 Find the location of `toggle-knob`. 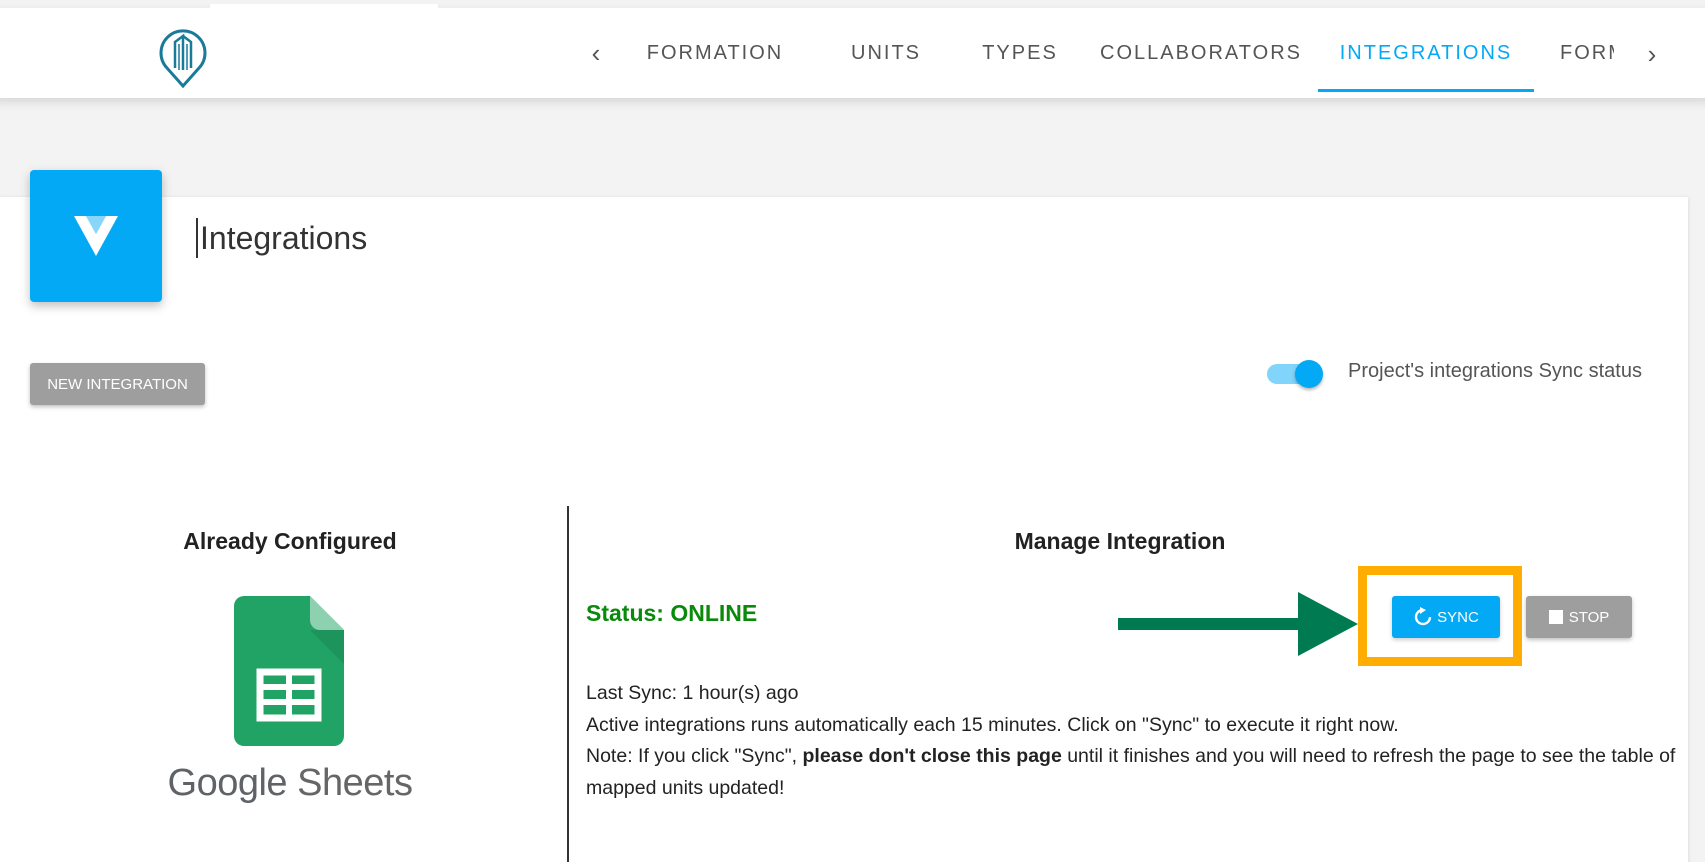

toggle-knob is located at coordinates (1309, 374).